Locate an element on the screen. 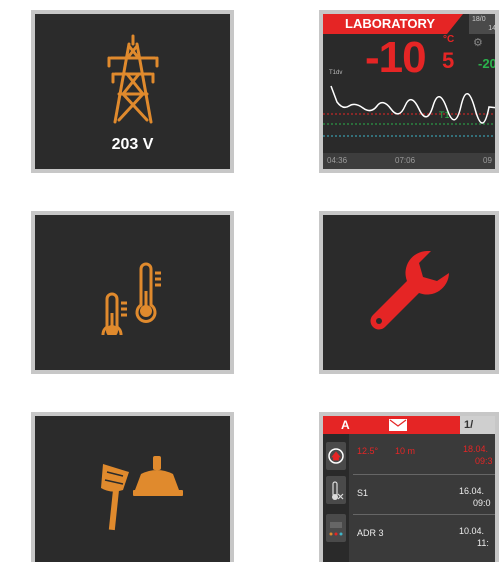 Image resolution: width=499 pixels, height=562 pixels. voltage-value: 203 V is located at coordinates (132, 144).